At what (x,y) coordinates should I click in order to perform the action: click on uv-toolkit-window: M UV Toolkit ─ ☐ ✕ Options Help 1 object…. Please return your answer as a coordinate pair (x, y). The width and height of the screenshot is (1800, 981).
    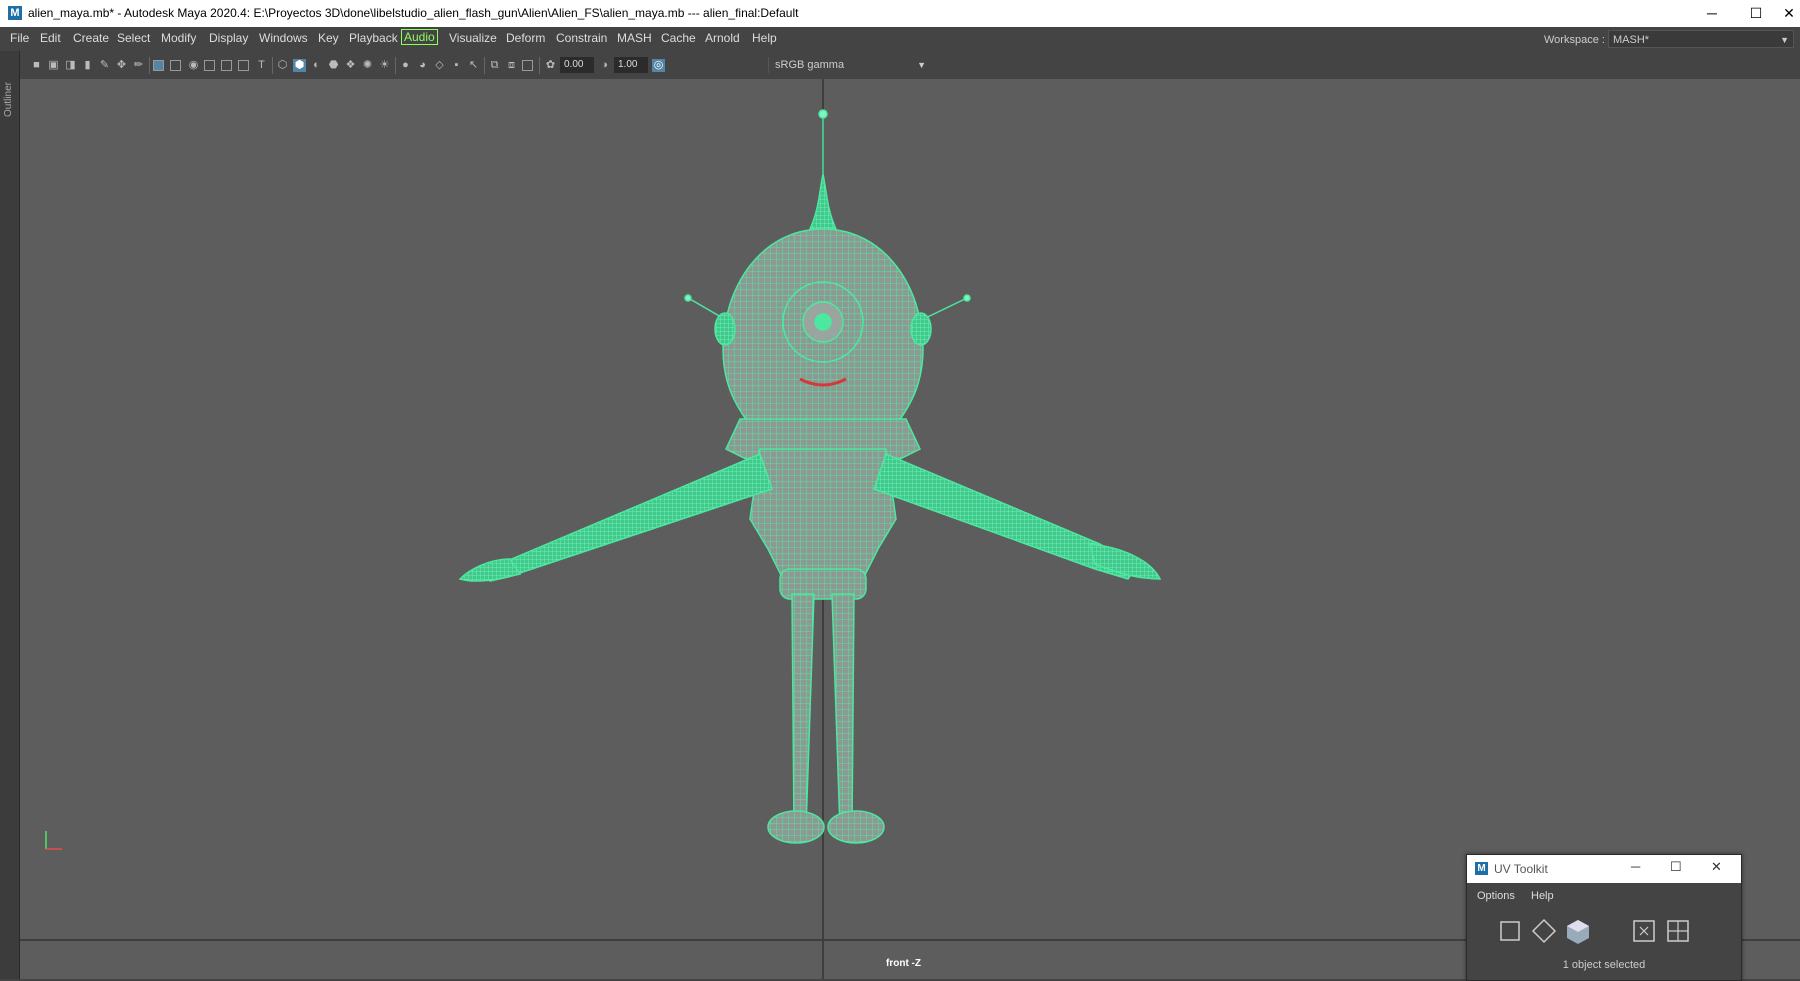
    Looking at the image, I should click on (1604, 917).